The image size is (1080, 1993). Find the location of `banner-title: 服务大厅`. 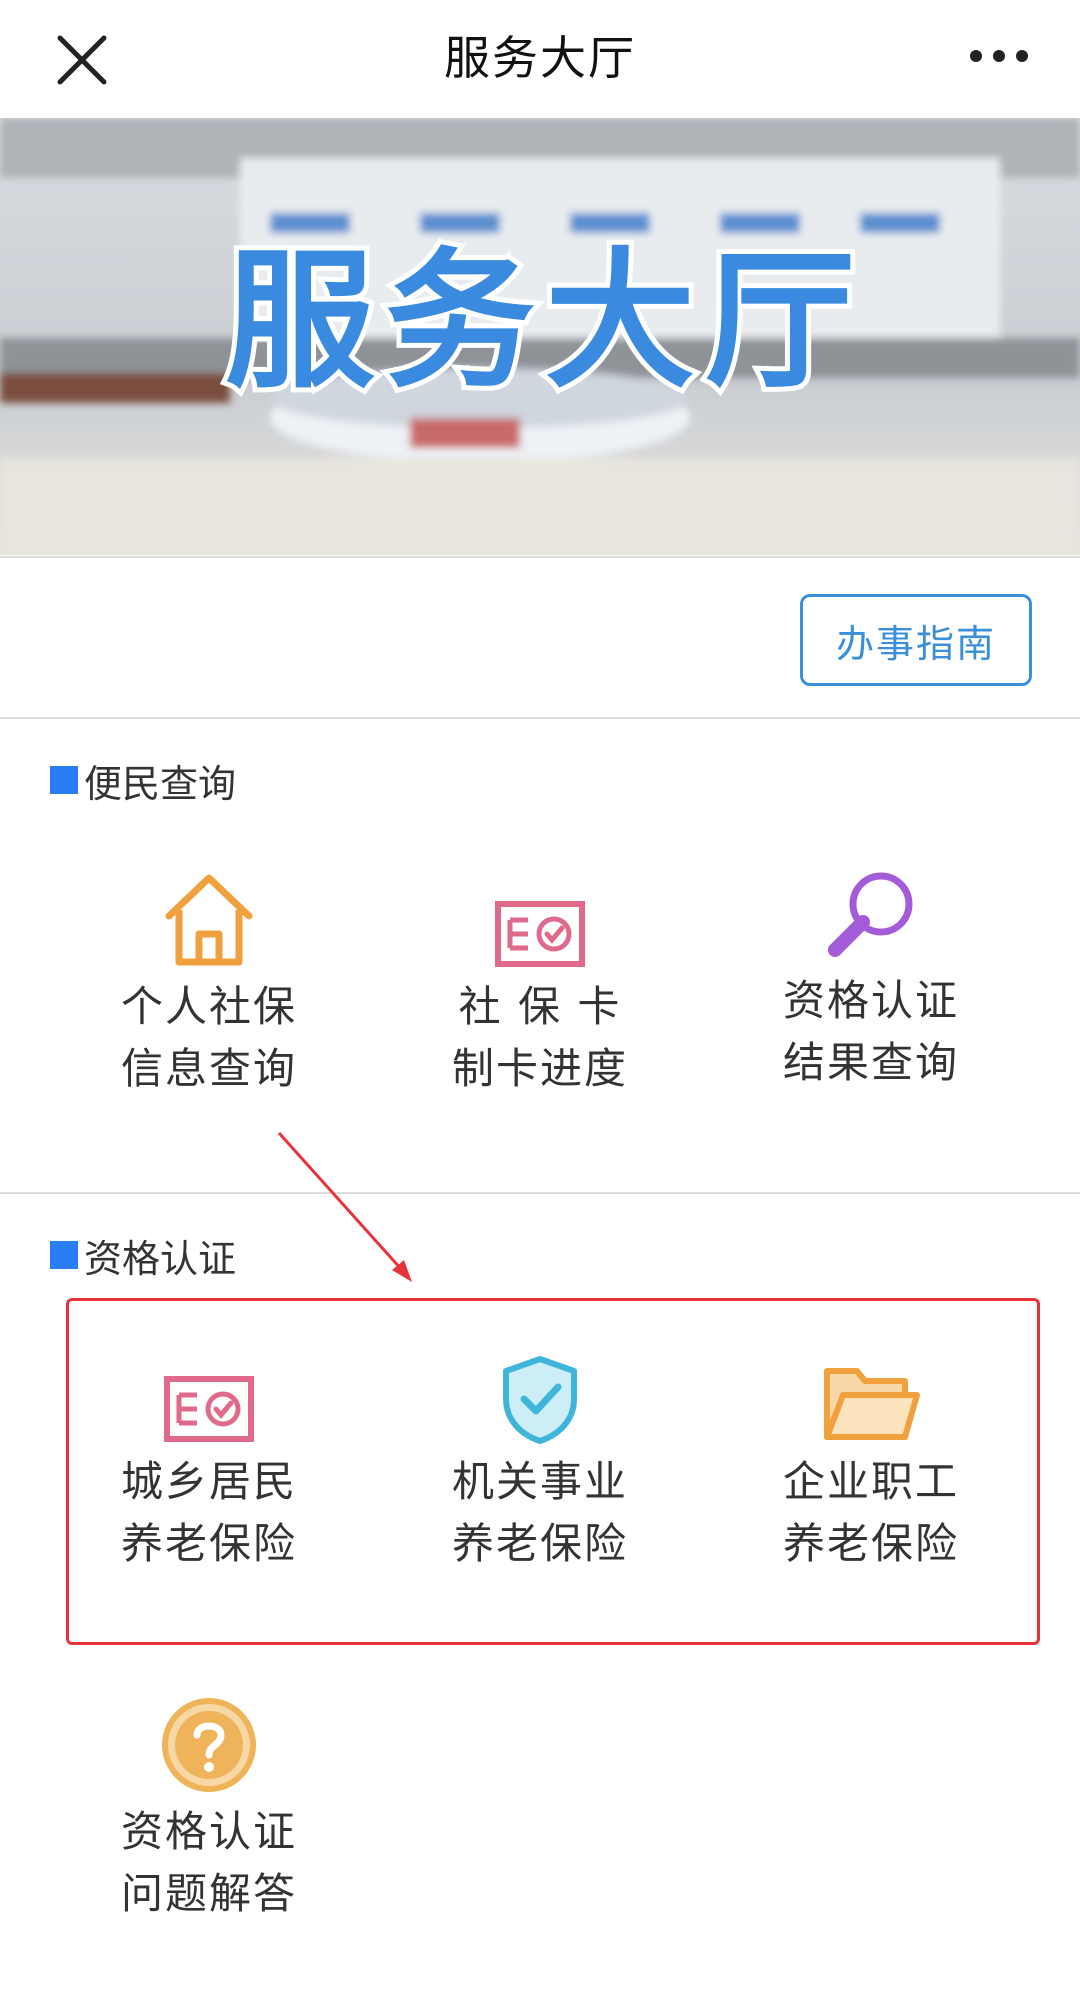

banner-title: 服务大厅 is located at coordinates (545, 322).